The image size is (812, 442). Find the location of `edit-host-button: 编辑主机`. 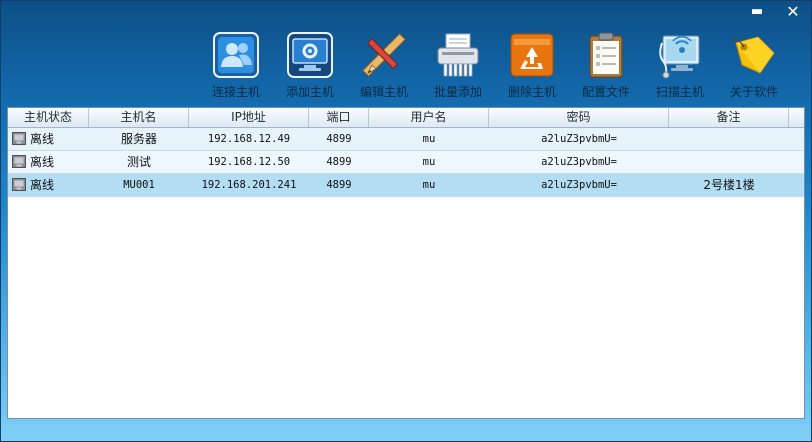

edit-host-button: 编辑主机 is located at coordinates (384, 66).